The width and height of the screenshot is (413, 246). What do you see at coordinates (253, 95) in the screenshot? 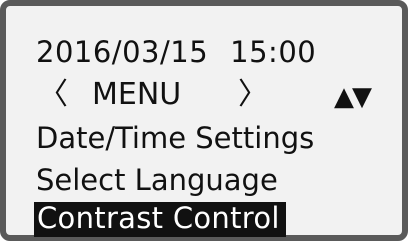
I see `menu-next-arrow: 〉` at bounding box center [253, 95].